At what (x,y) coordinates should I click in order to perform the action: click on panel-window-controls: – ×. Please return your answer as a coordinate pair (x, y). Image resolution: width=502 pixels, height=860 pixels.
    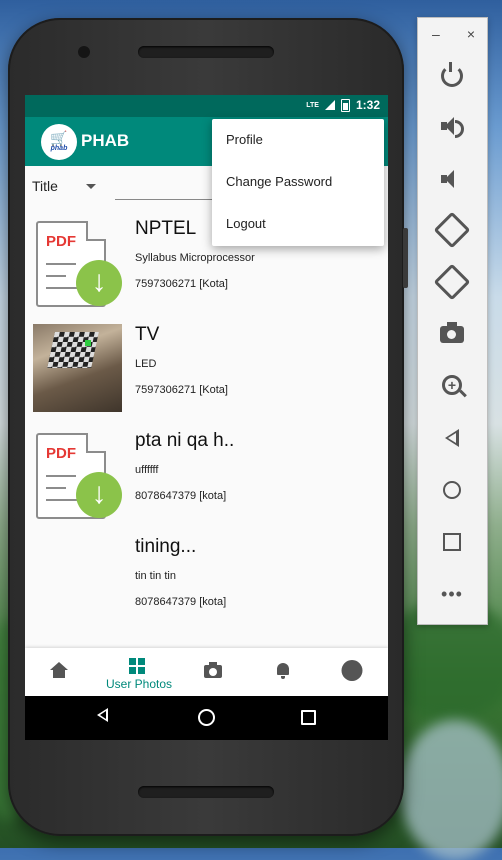
    Looking at the image, I should click on (453, 34).